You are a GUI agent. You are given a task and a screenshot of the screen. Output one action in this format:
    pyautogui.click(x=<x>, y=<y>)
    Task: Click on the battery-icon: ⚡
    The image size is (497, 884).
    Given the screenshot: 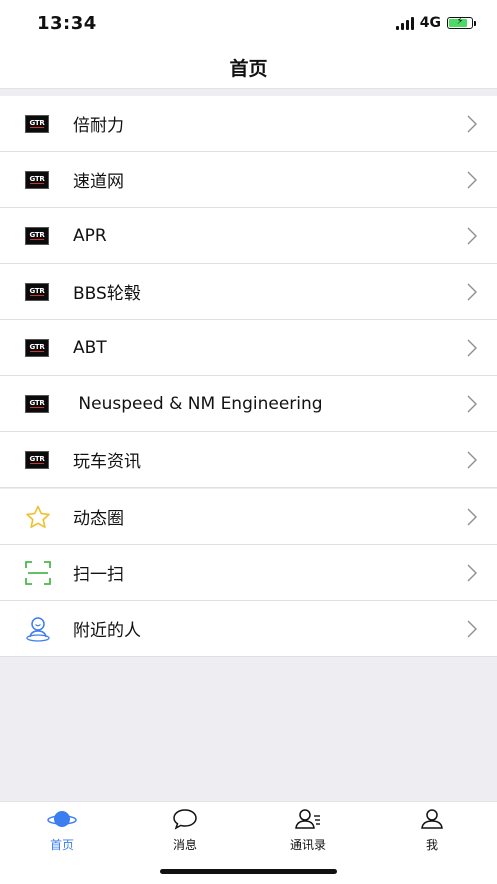 What is the action you would take?
    pyautogui.click(x=461, y=22)
    